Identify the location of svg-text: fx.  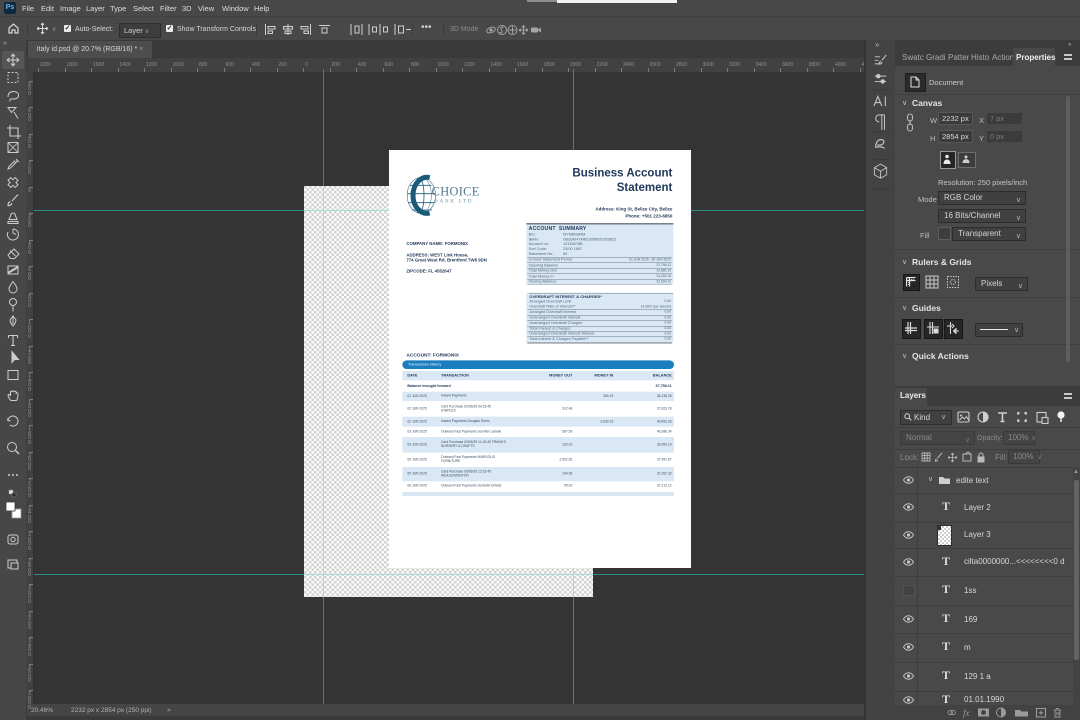
(966, 713).